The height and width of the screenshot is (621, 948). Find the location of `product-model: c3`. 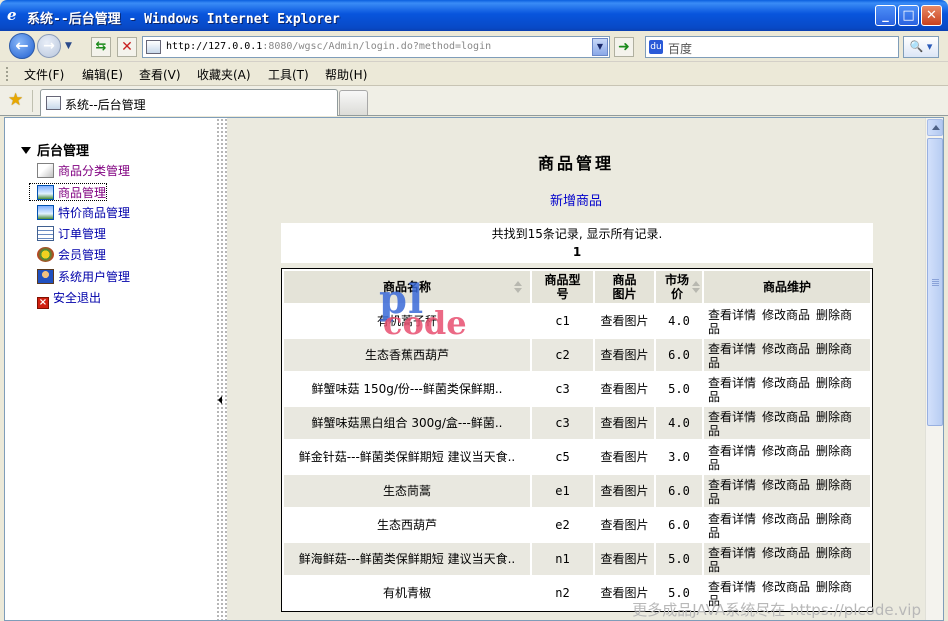

product-model: c3 is located at coordinates (562, 389).